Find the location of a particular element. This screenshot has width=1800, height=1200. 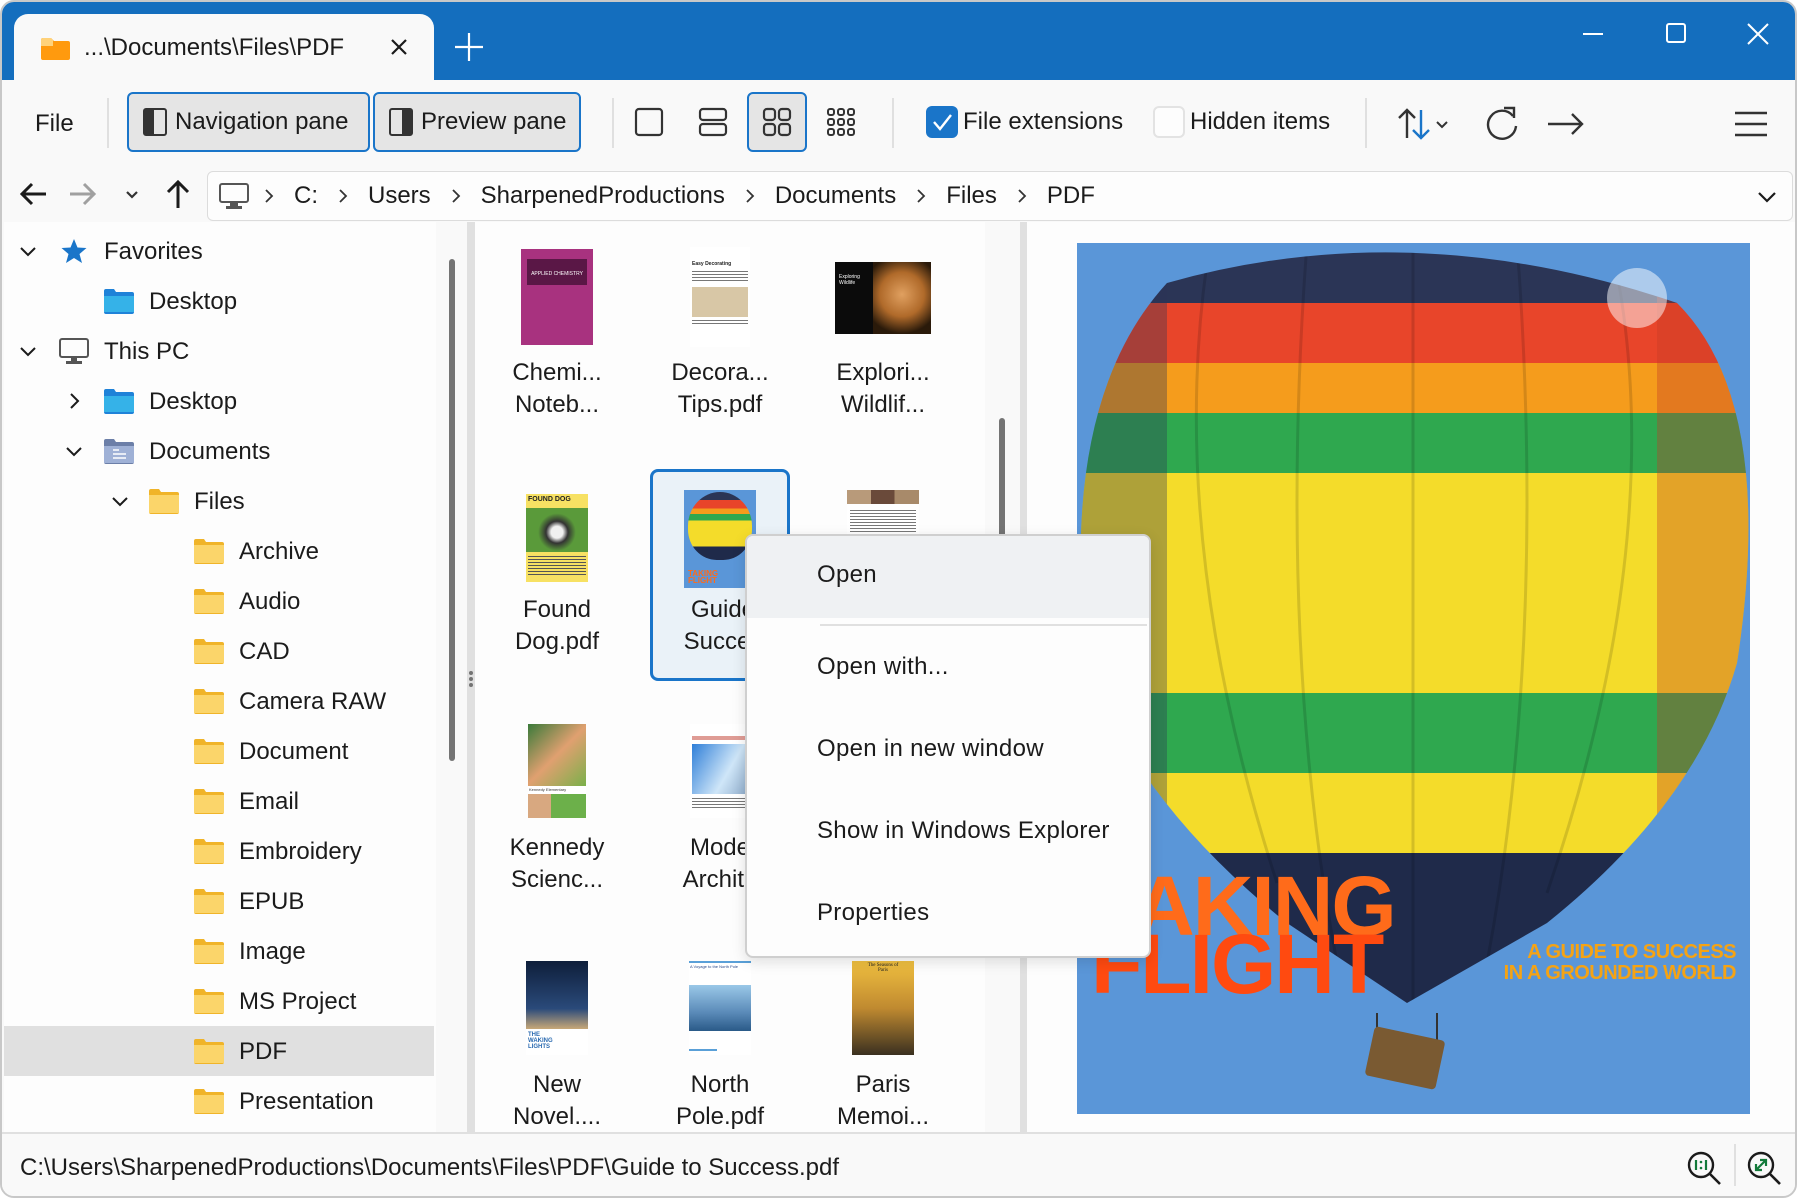

tree-item-documents: Documents is located at coordinates (219, 451).